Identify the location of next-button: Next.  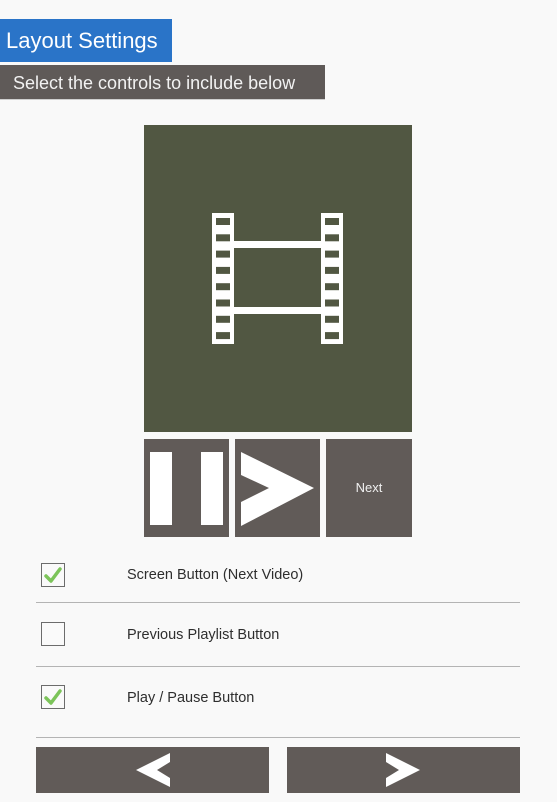
(369, 488).